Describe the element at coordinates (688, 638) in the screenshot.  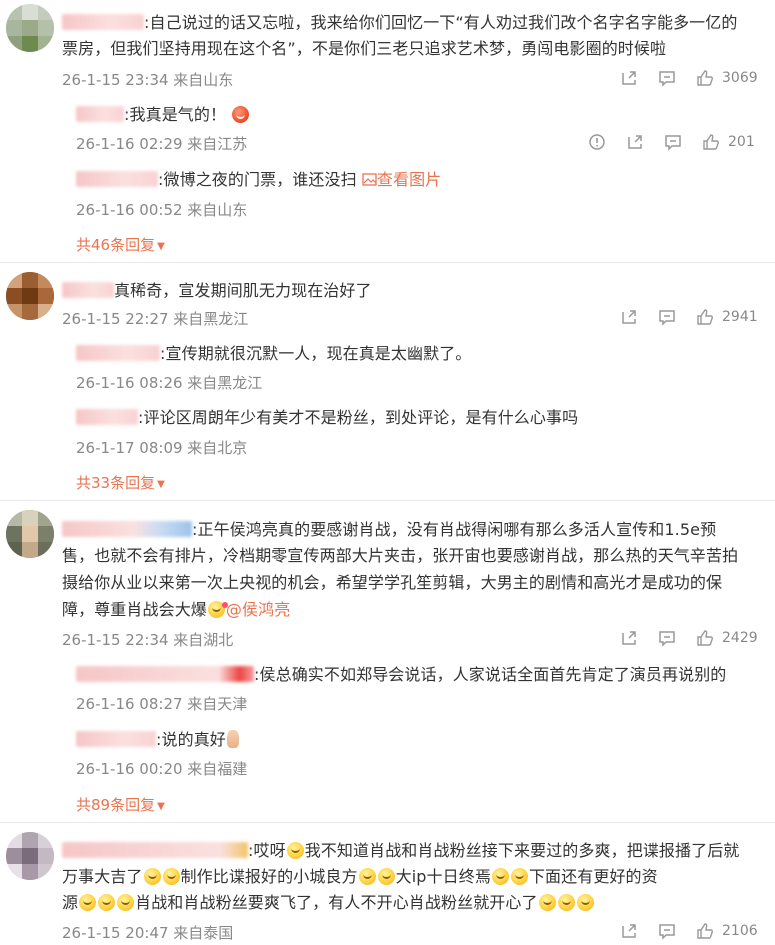
I see `comment-actions: 2429` at that location.